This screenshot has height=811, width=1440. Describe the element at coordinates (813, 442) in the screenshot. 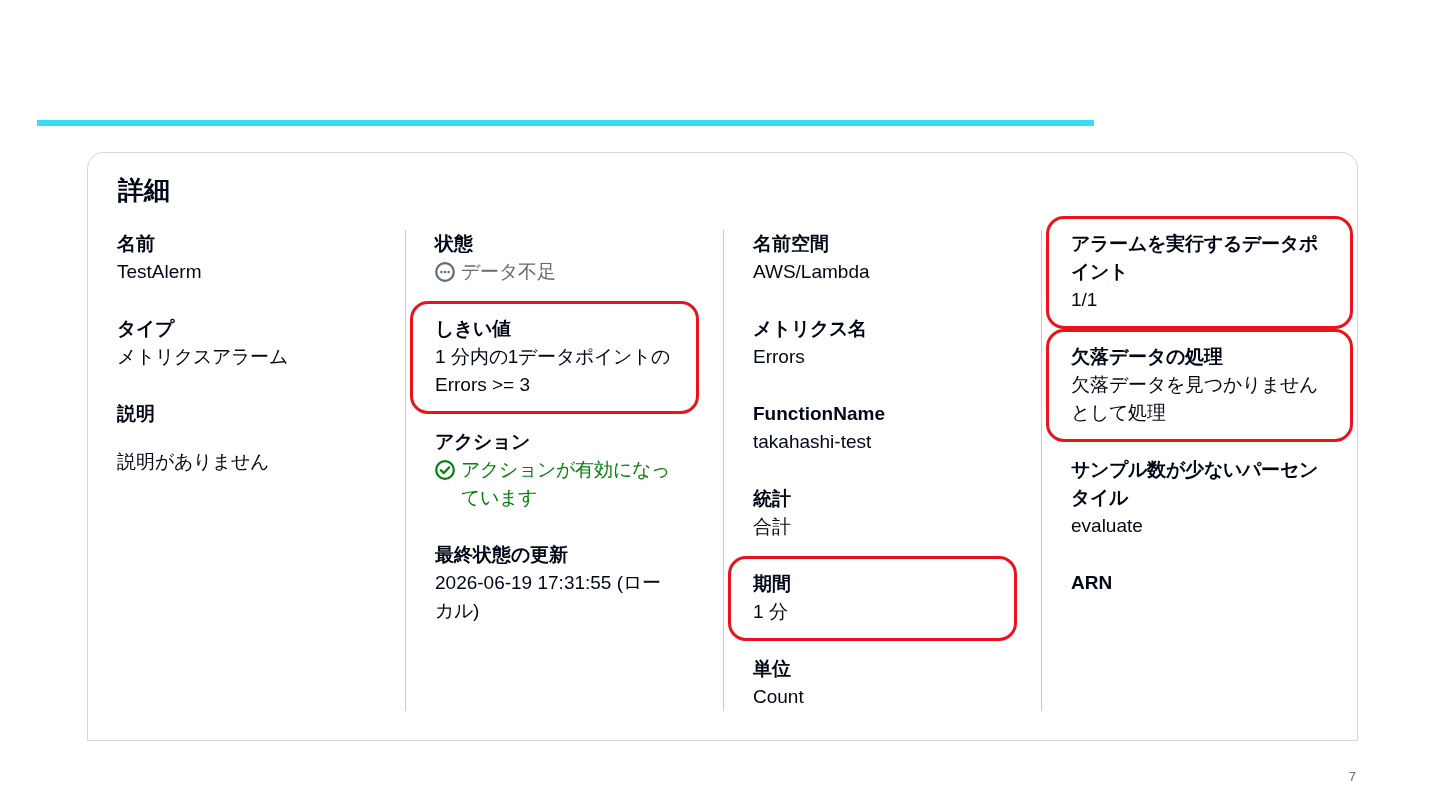

I see `field-value: takahashi-test` at that location.